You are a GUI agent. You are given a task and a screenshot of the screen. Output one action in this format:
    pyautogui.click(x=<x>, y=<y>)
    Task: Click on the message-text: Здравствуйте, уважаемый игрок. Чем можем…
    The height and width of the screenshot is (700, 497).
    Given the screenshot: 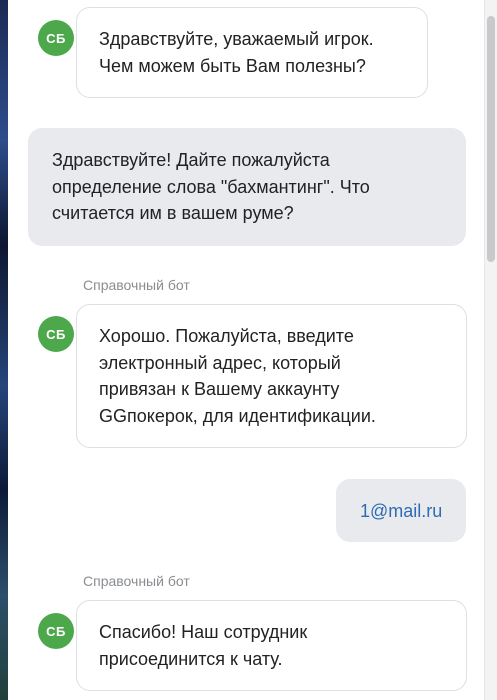 What is the action you would take?
    pyautogui.click(x=236, y=52)
    